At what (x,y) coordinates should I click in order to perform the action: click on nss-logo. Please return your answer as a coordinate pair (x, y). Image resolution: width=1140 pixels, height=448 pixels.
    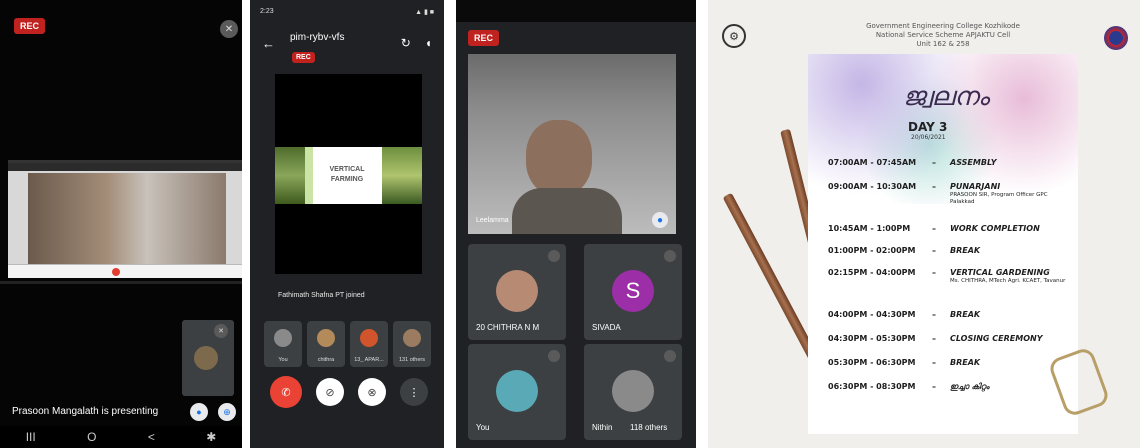
    Looking at the image, I should click on (1116, 38).